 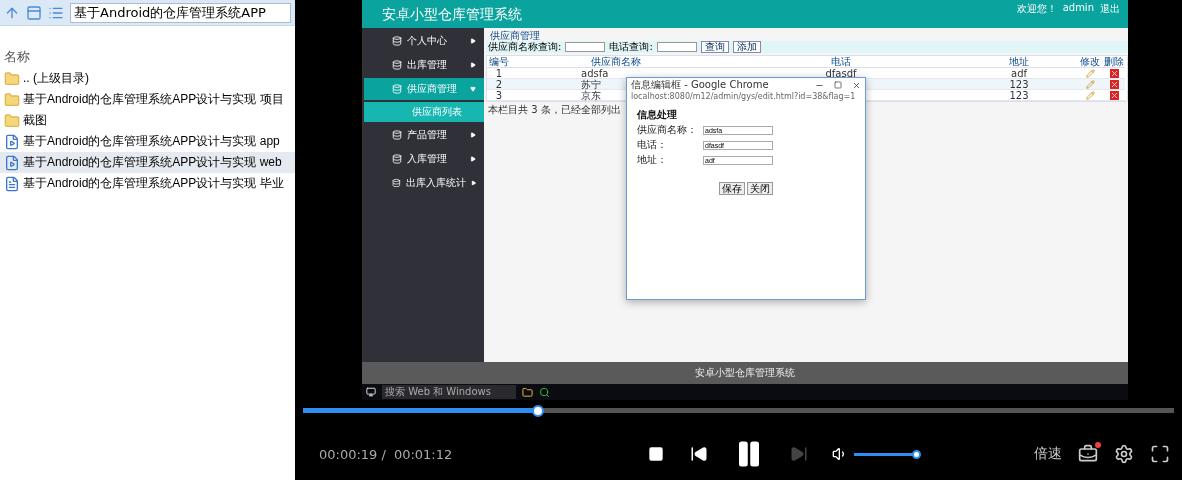 I want to click on progress-handle, so click(x=538, y=410).